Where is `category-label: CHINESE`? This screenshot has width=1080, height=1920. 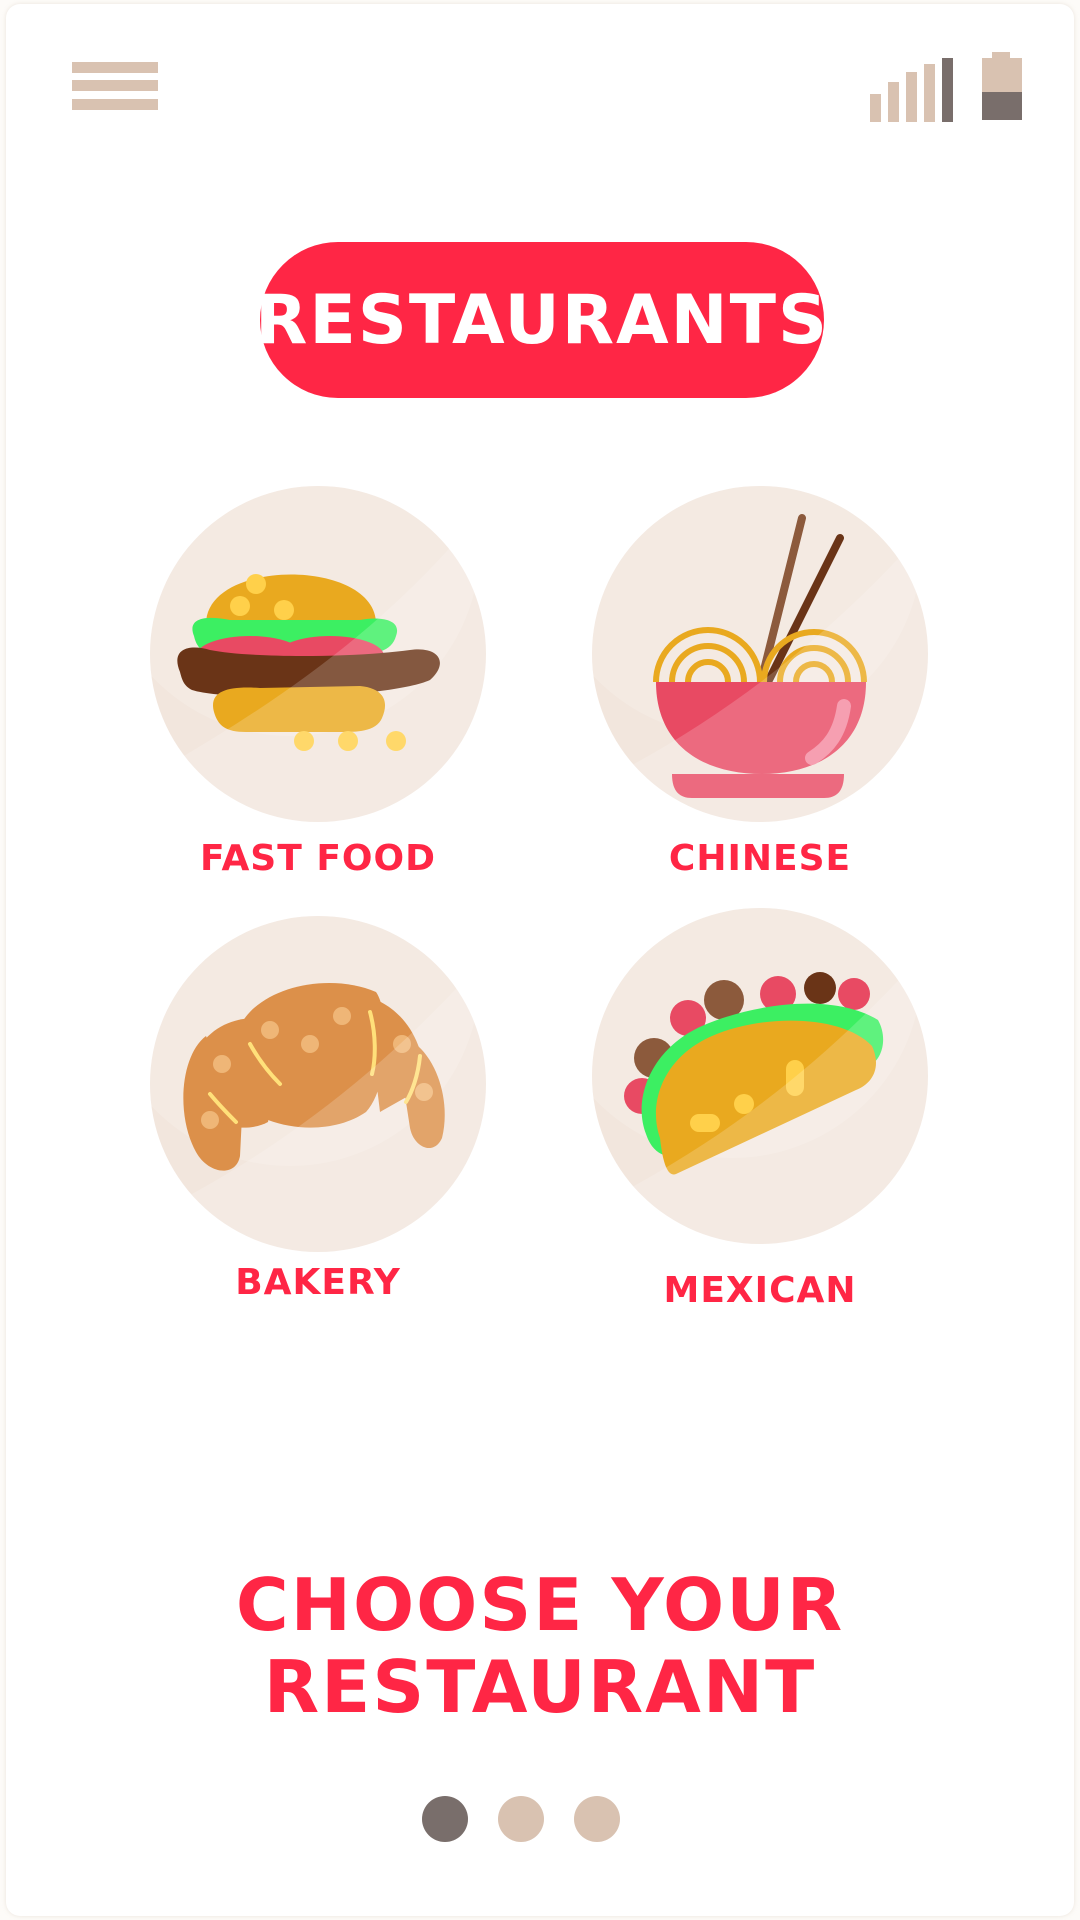 category-label: CHINESE is located at coordinates (760, 858).